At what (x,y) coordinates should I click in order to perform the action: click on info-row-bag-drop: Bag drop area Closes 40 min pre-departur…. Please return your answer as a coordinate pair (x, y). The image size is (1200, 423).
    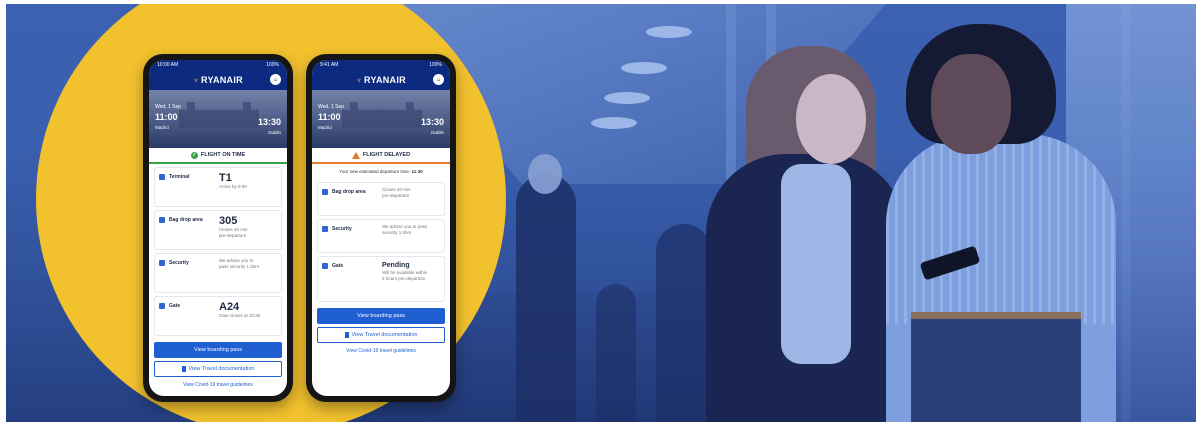
    Looking at the image, I should click on (381, 199).